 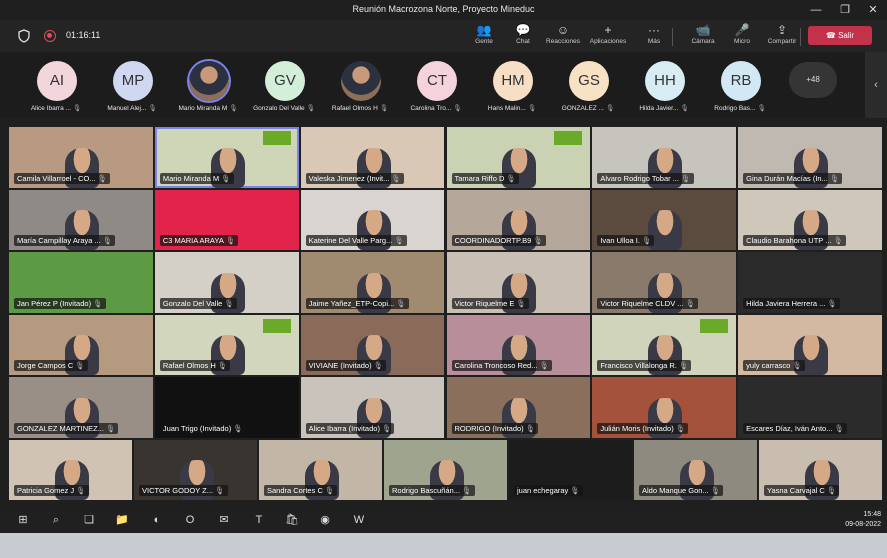 I want to click on video-tile: Alvaro Rodrigo Tobar ... 🎙, so click(x=664, y=157).